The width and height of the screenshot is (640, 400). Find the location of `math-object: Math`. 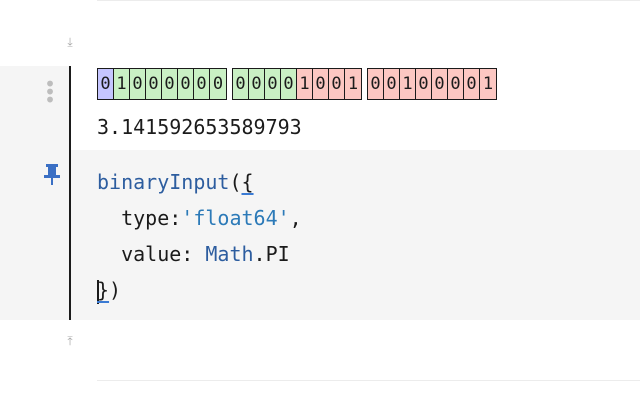

math-object: Math is located at coordinates (229, 254).